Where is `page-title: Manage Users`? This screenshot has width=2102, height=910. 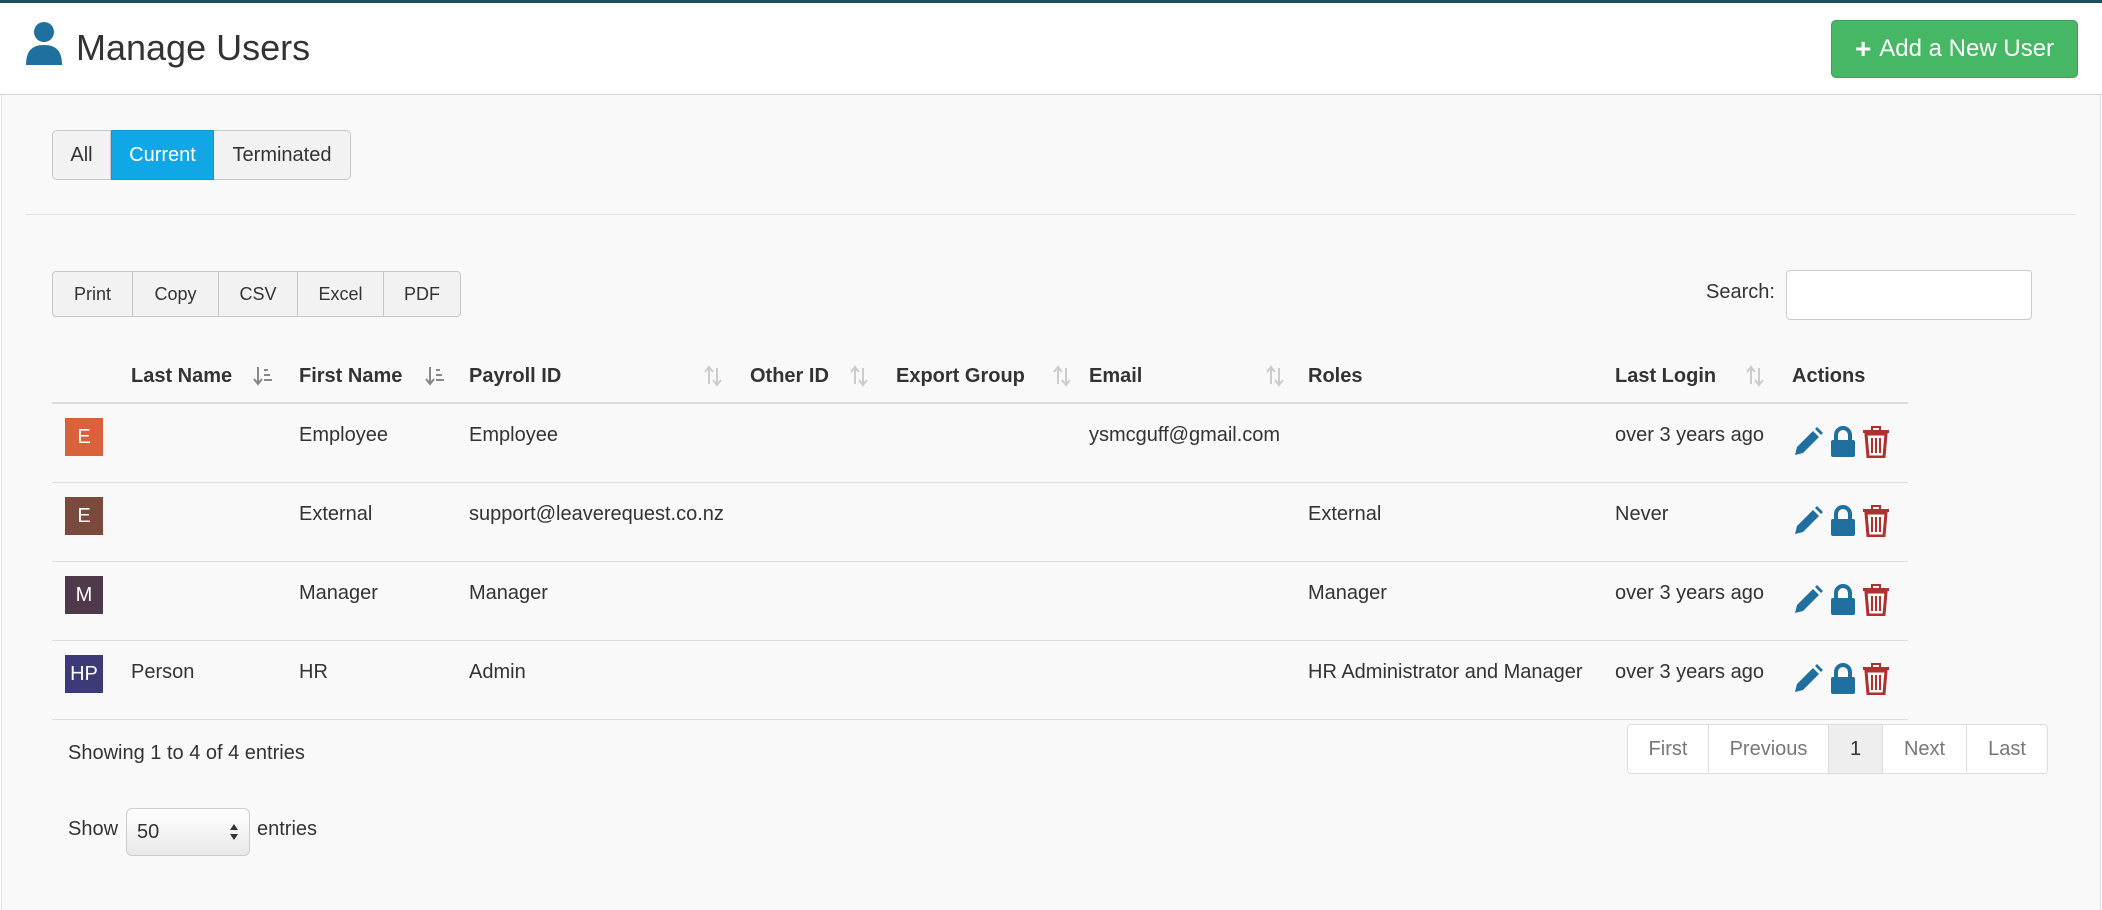 page-title: Manage Users is located at coordinates (193, 47).